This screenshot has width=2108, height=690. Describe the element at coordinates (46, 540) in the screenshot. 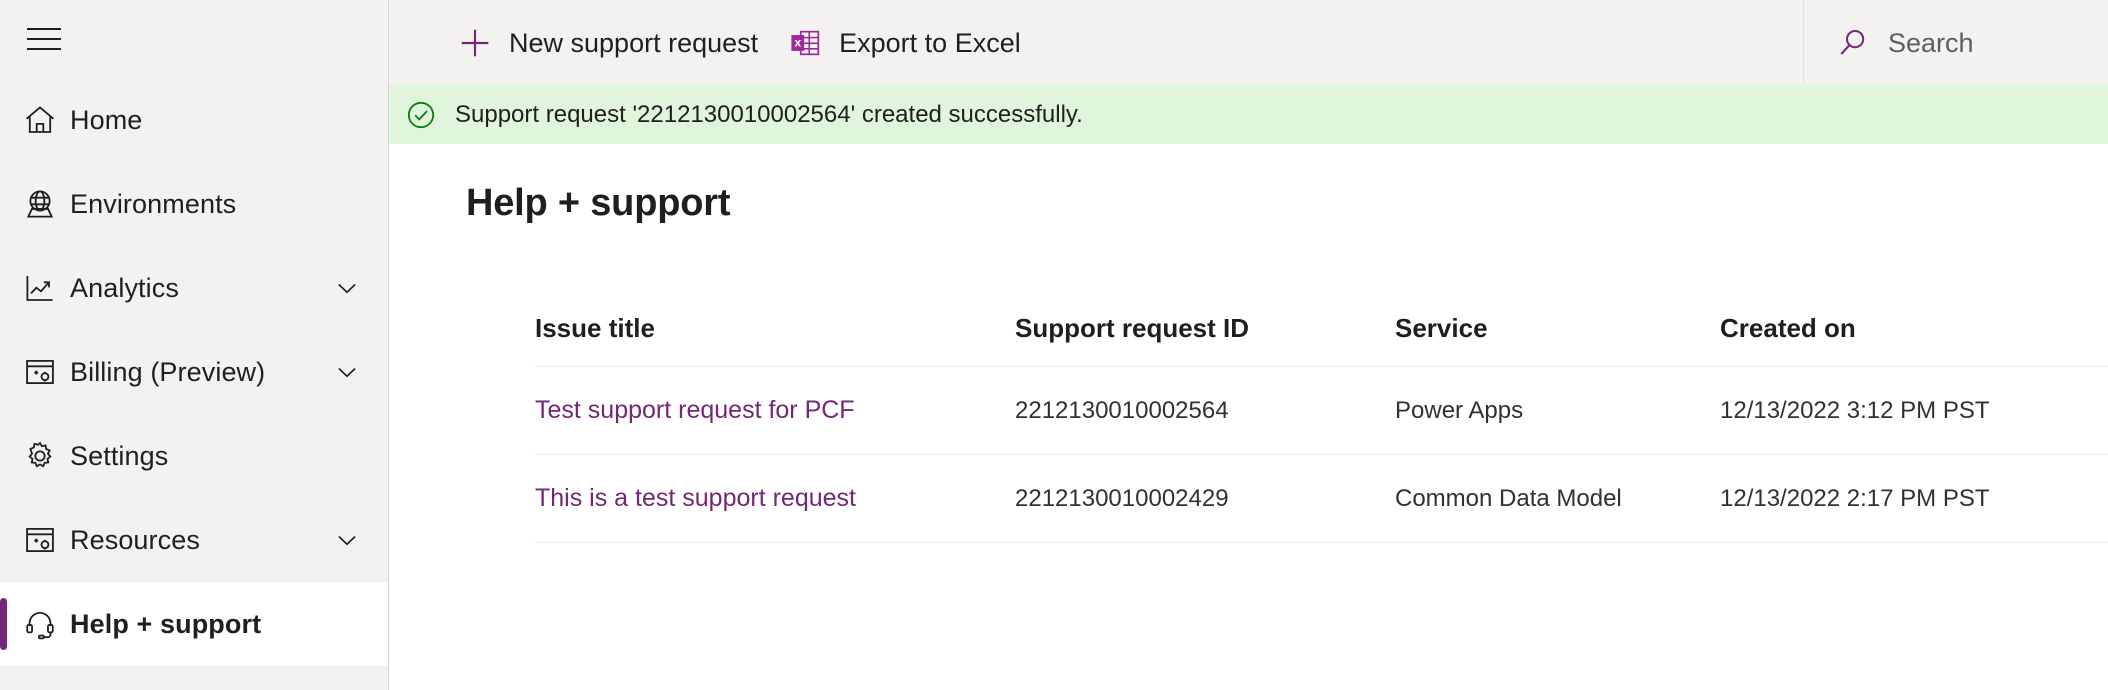

I see `resources-icon` at that location.